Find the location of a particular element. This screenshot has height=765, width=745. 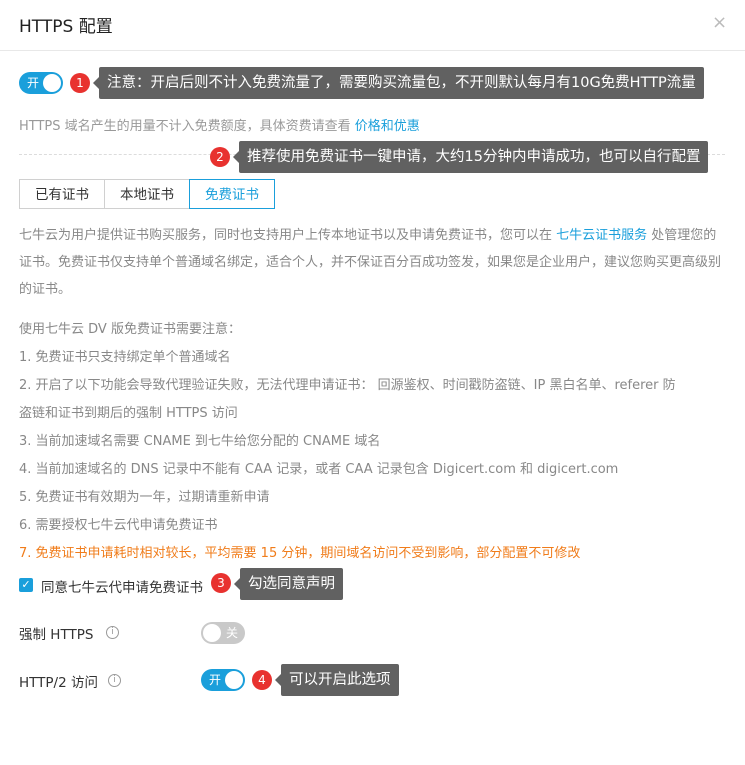

force-https-label: 强制 HTTPS is located at coordinates (56, 635).